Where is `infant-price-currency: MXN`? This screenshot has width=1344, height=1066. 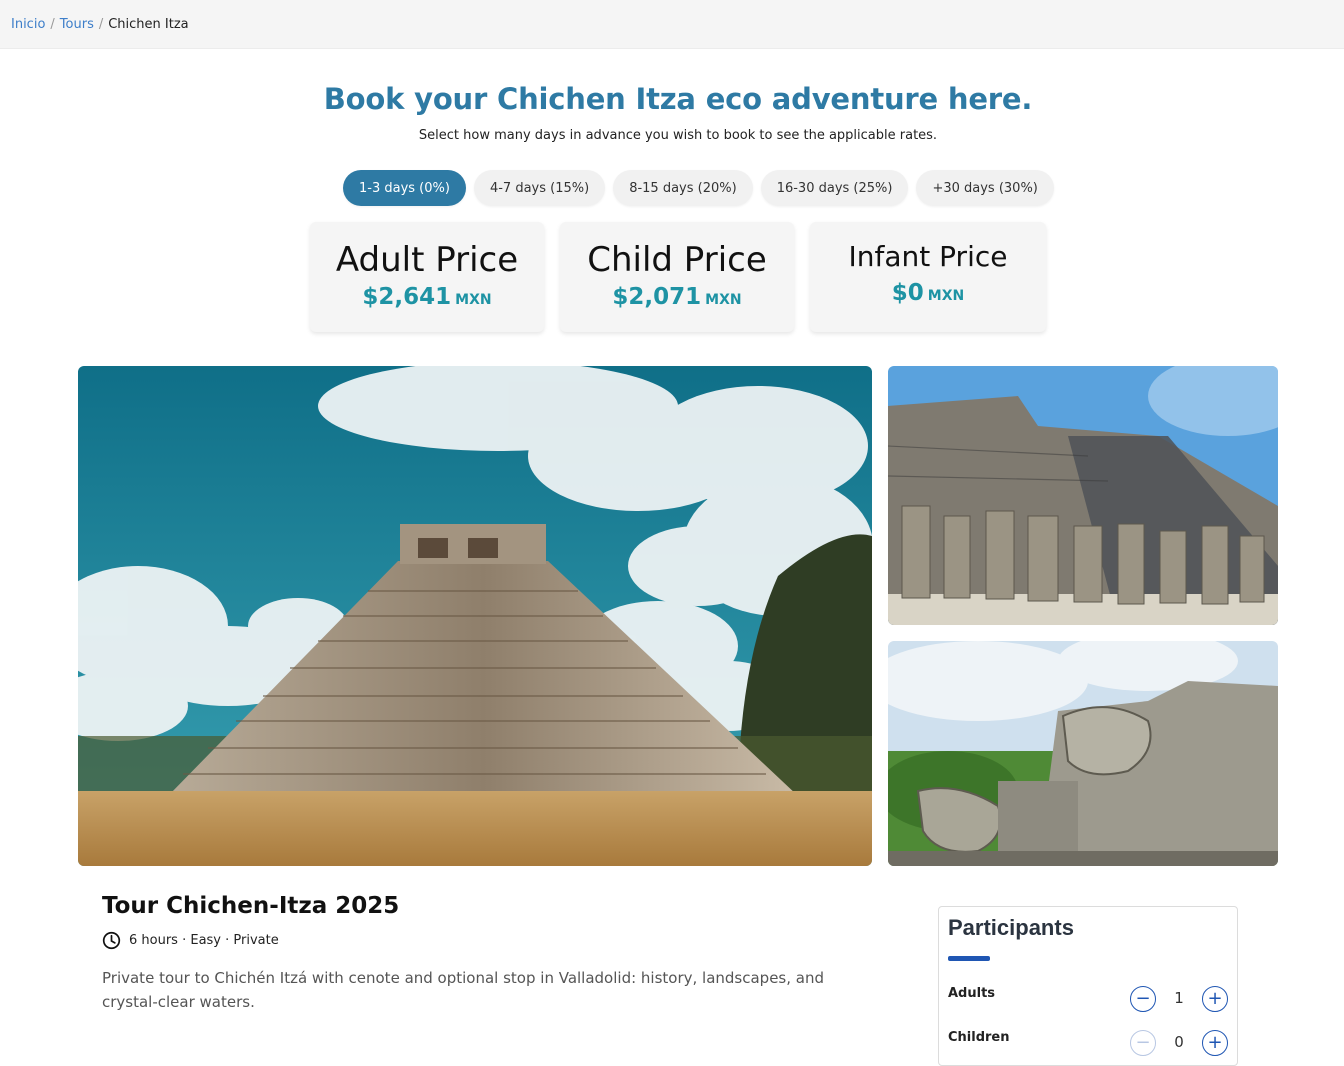 infant-price-currency: MXN is located at coordinates (946, 296).